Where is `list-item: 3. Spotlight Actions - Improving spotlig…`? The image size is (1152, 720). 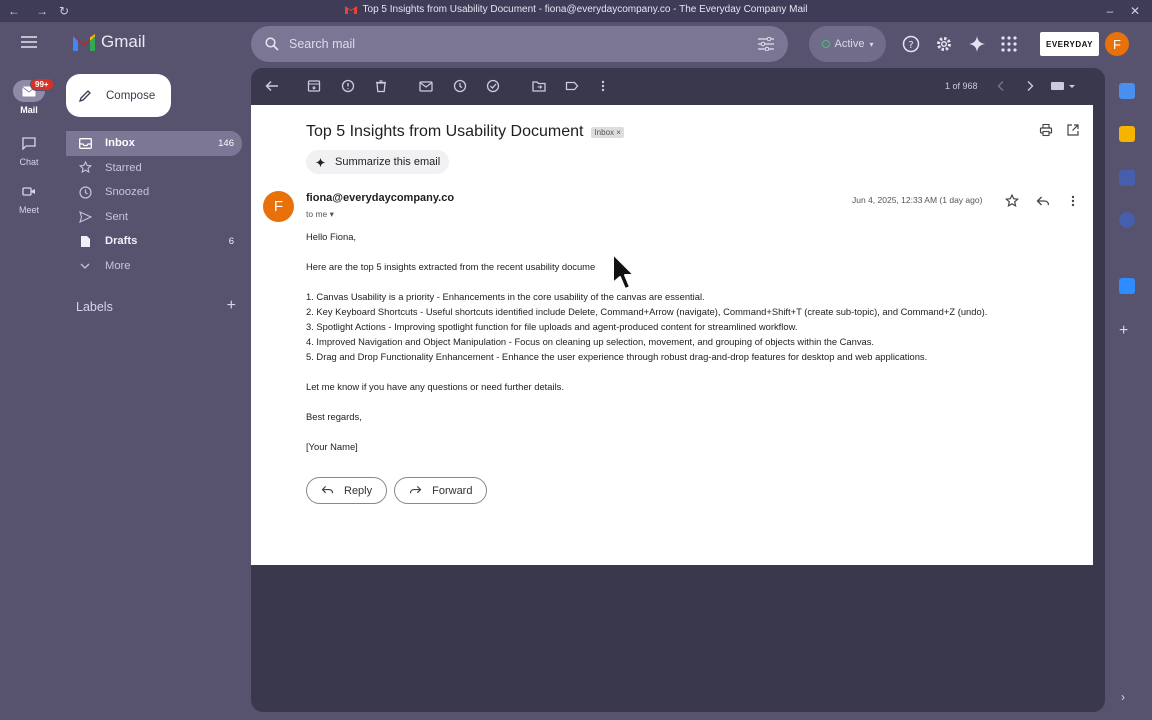 list-item: 3. Spotlight Actions - Improving spotlig… is located at coordinates (552, 326).